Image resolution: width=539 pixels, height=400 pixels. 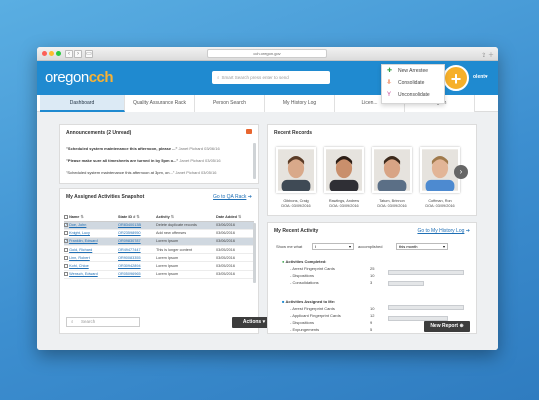 I want to click on row-name-link: Kohl, Chloe, so click(x=79, y=266).